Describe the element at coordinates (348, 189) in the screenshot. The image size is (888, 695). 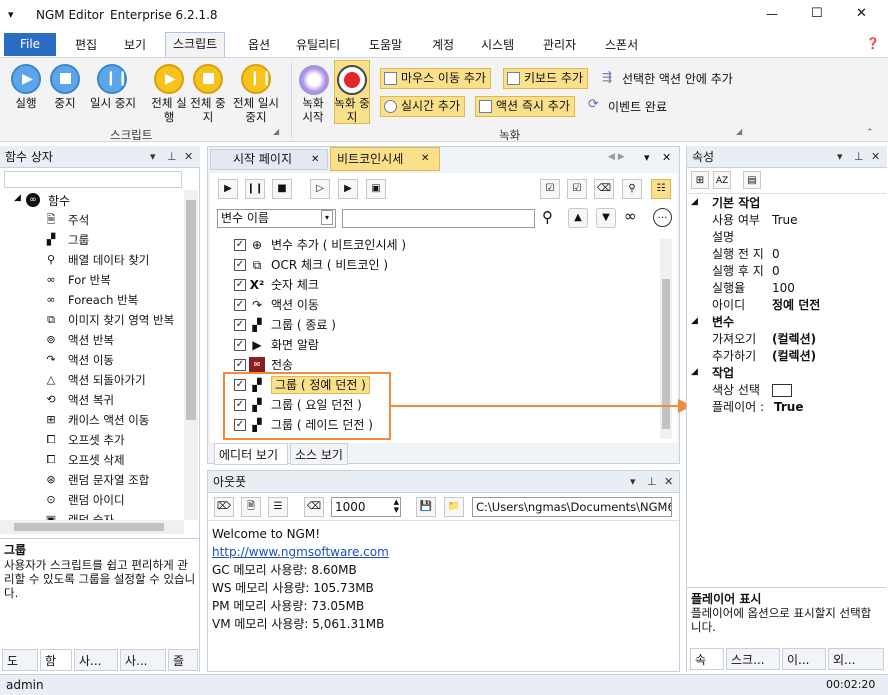
I see `step-play-icon: ▶` at that location.